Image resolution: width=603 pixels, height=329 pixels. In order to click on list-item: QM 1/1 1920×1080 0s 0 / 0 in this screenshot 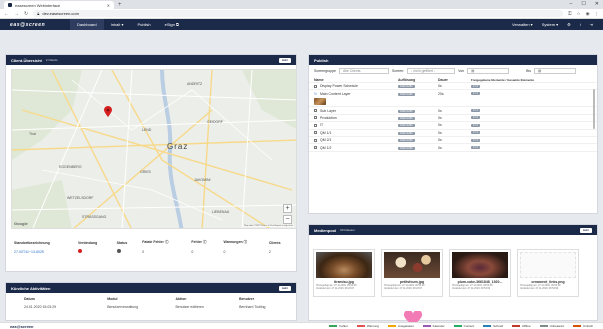, I will do `click(453, 133)`.